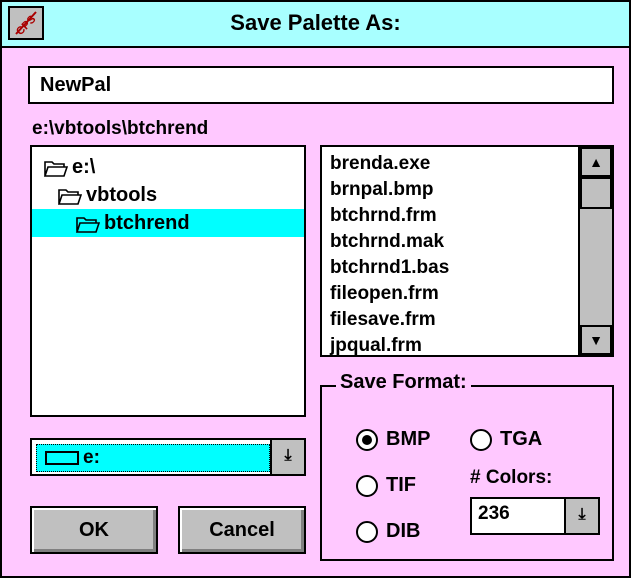 The width and height of the screenshot is (631, 578). Describe the element at coordinates (242, 530) in the screenshot. I see `cancel-button: Cancel` at that location.